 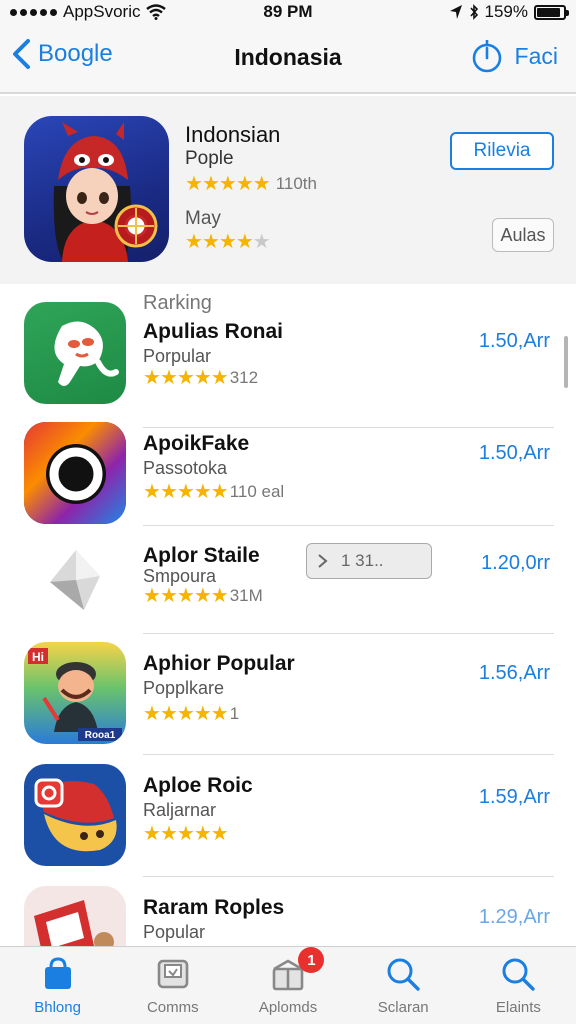 I want to click on icon-bottom-text: Rooa1, so click(x=100, y=735).